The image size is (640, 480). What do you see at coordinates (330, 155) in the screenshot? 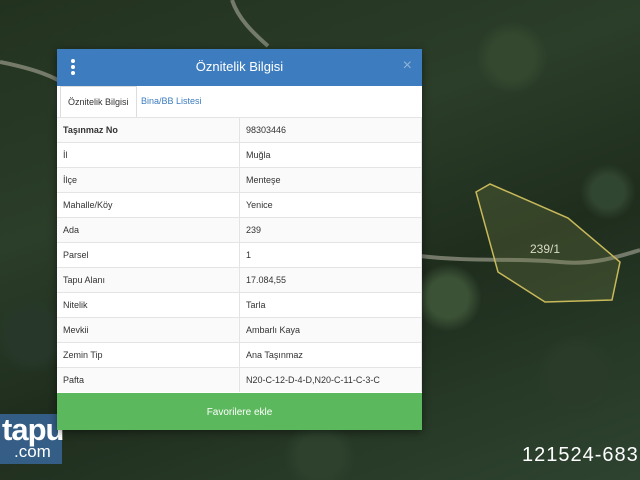
I see `attribute-value: Muğla` at bounding box center [330, 155].